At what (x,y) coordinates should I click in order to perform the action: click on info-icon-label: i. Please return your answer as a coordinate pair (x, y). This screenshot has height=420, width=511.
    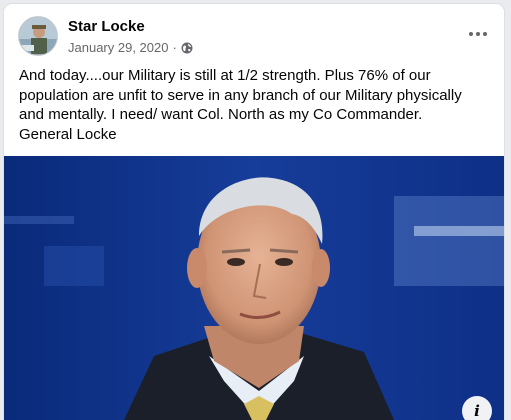
    Looking at the image, I should click on (477, 411).